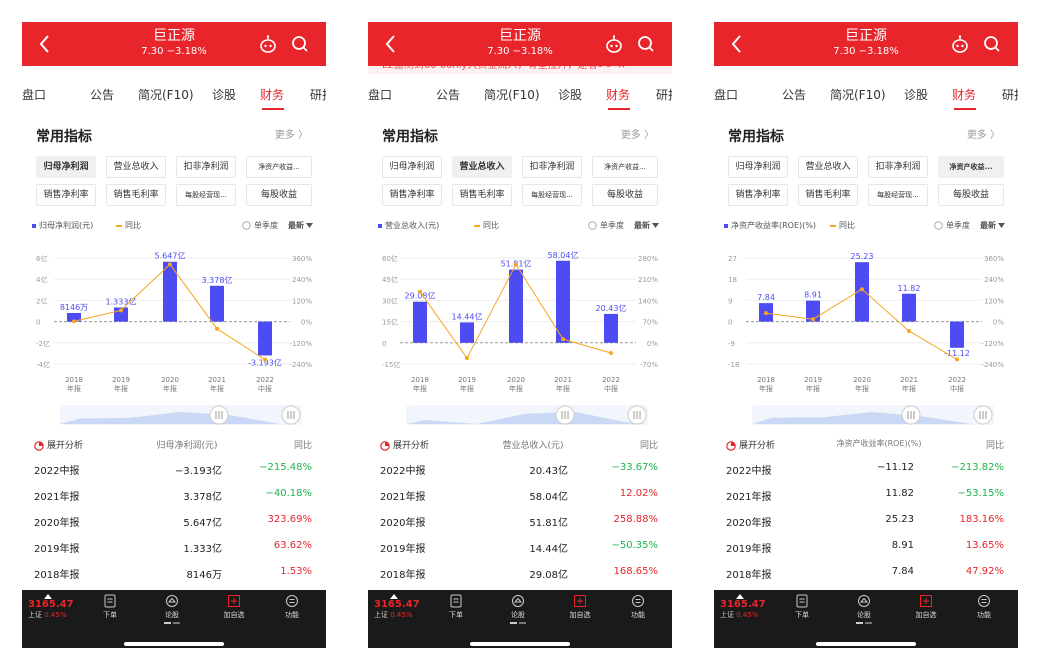  I want to click on table-row: 2018年报 8146万 1.53%, so click(174, 573).